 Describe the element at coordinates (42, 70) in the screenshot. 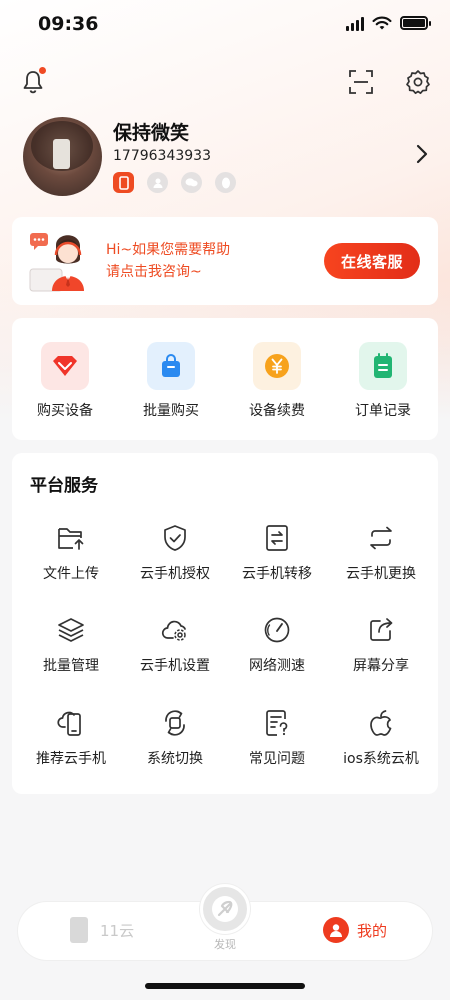

I see `notification-dot` at that location.